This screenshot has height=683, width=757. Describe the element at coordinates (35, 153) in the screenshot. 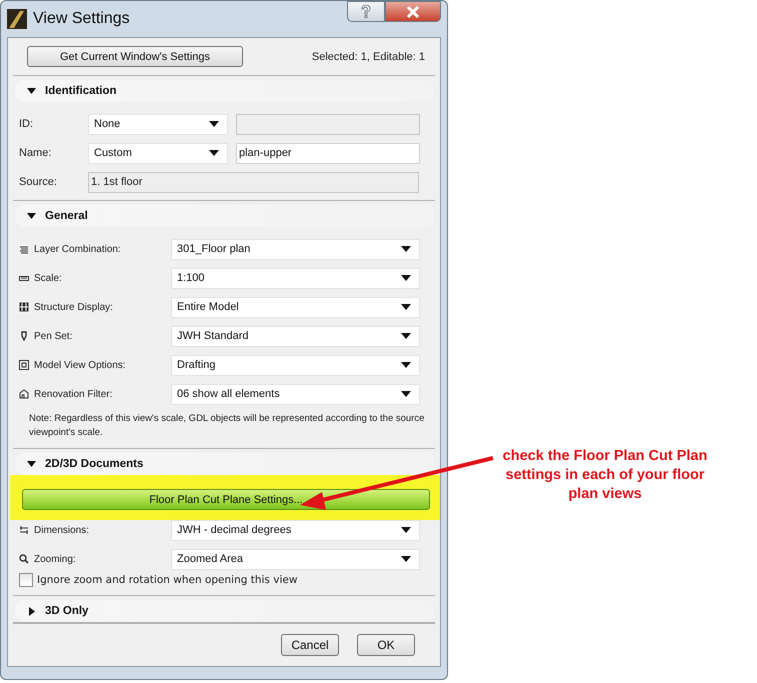

I see `field-label: Name:` at that location.